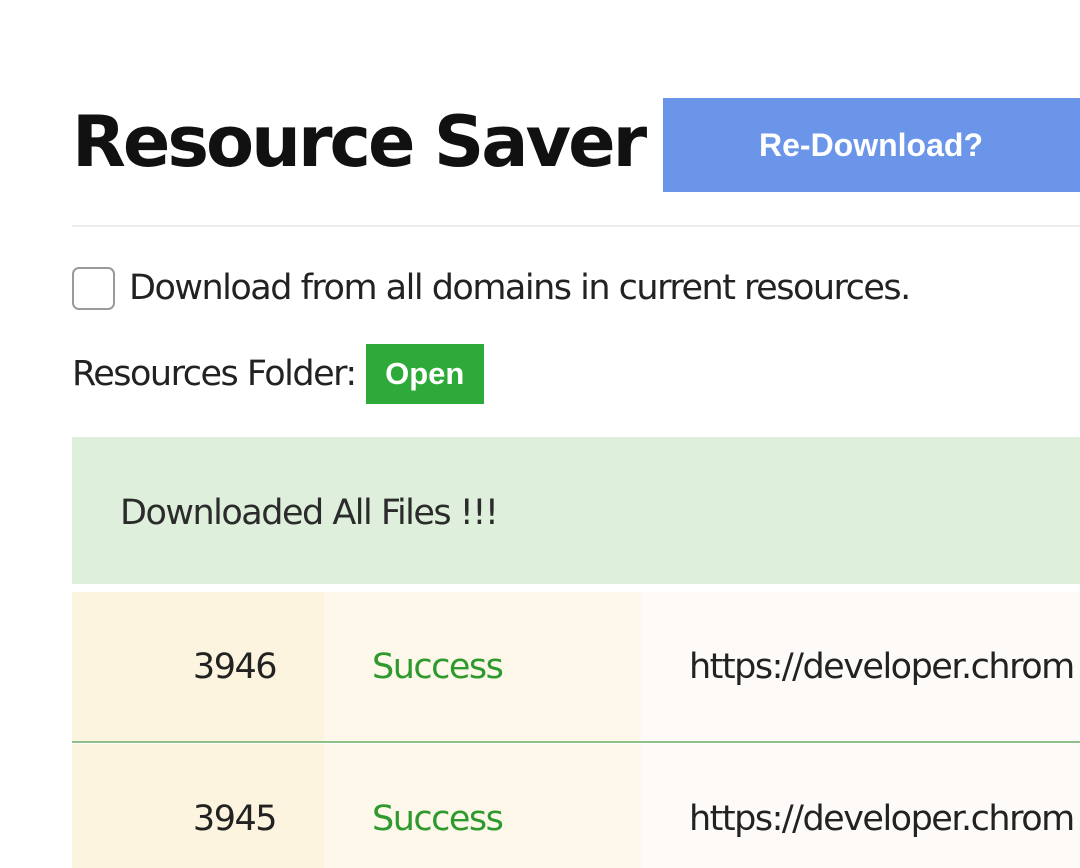  I want to click on row-divider, so click(576, 742).